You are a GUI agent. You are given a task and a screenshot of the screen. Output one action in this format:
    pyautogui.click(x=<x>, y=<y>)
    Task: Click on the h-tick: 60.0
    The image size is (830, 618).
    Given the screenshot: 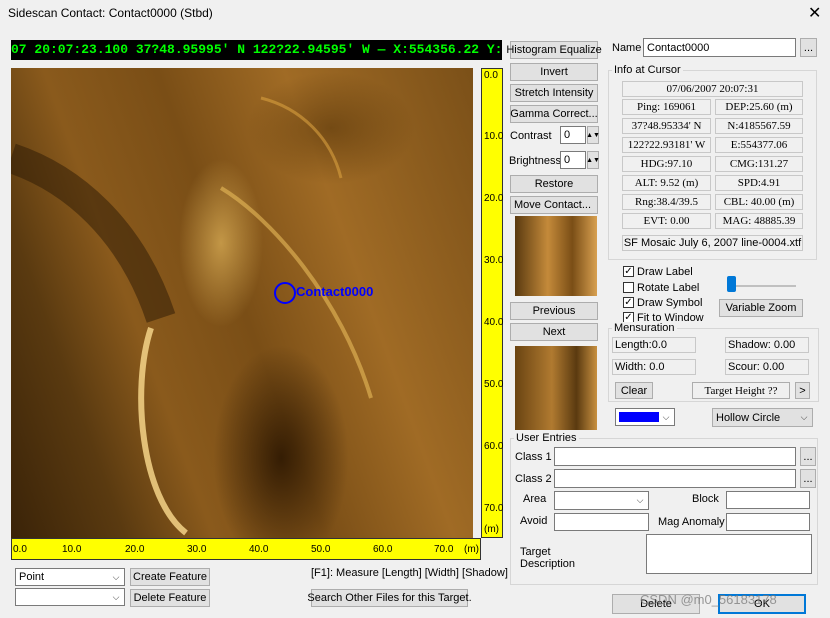 What is the action you would take?
    pyautogui.click(x=383, y=549)
    